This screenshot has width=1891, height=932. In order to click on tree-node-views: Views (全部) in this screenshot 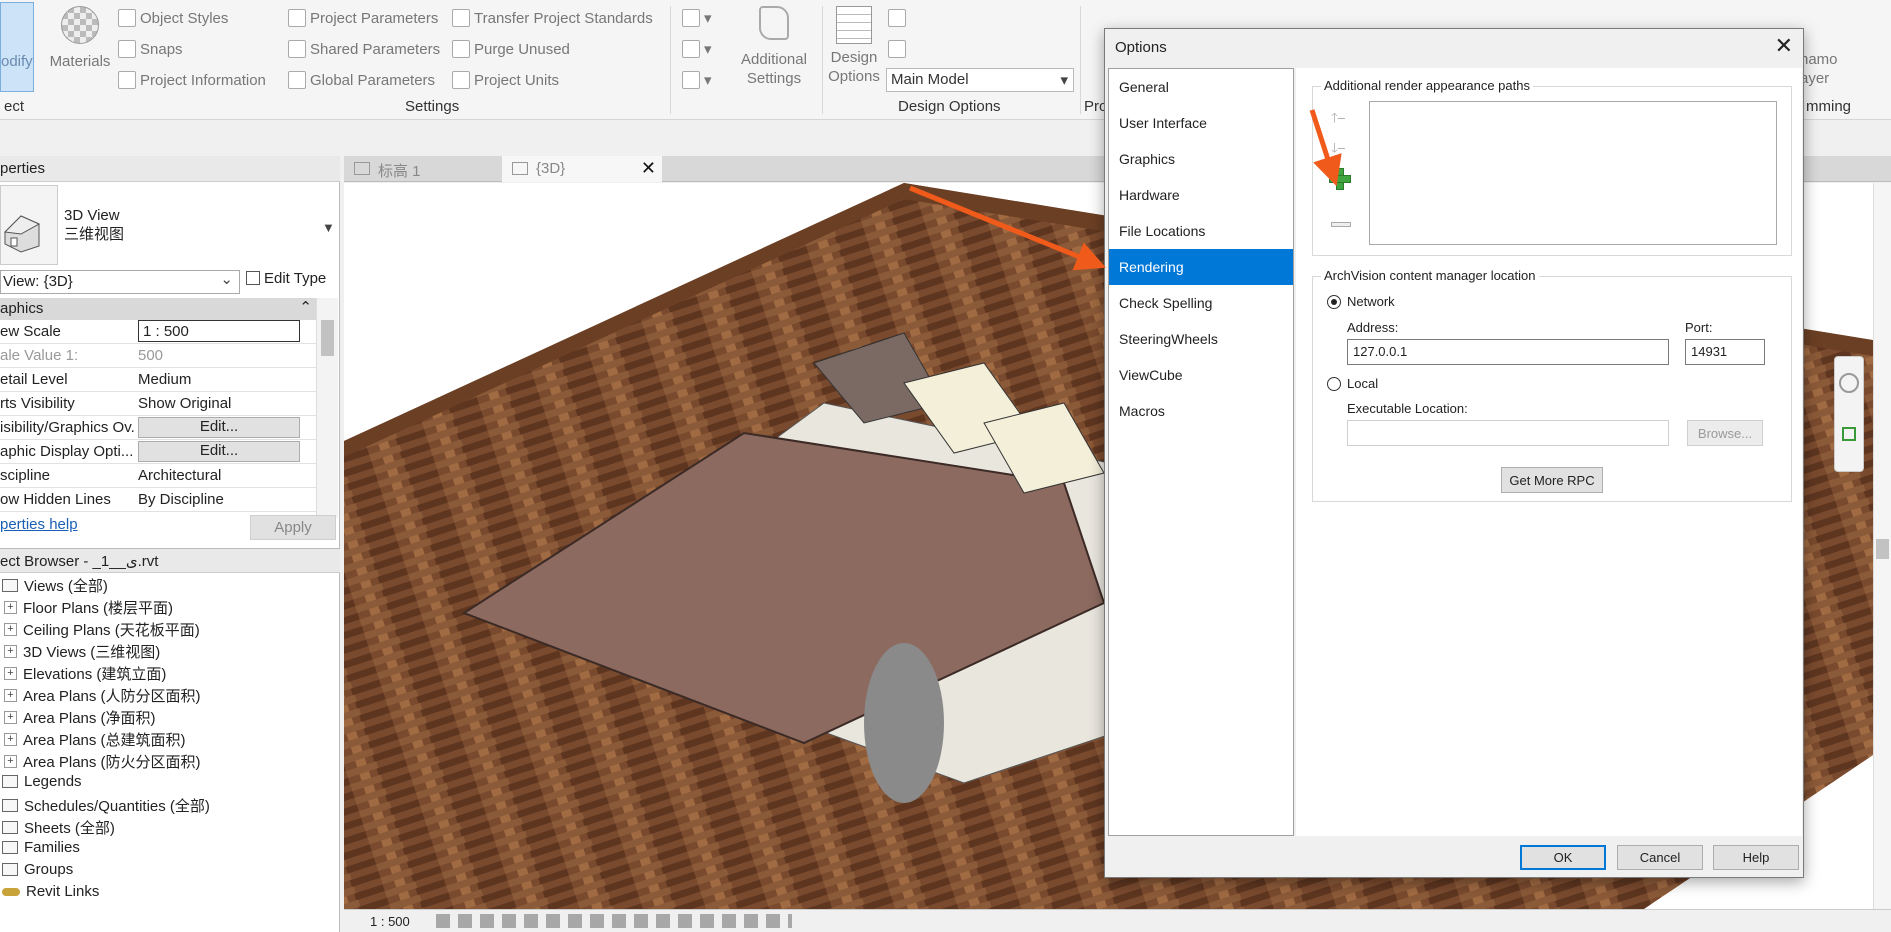, I will do `click(55, 585)`.